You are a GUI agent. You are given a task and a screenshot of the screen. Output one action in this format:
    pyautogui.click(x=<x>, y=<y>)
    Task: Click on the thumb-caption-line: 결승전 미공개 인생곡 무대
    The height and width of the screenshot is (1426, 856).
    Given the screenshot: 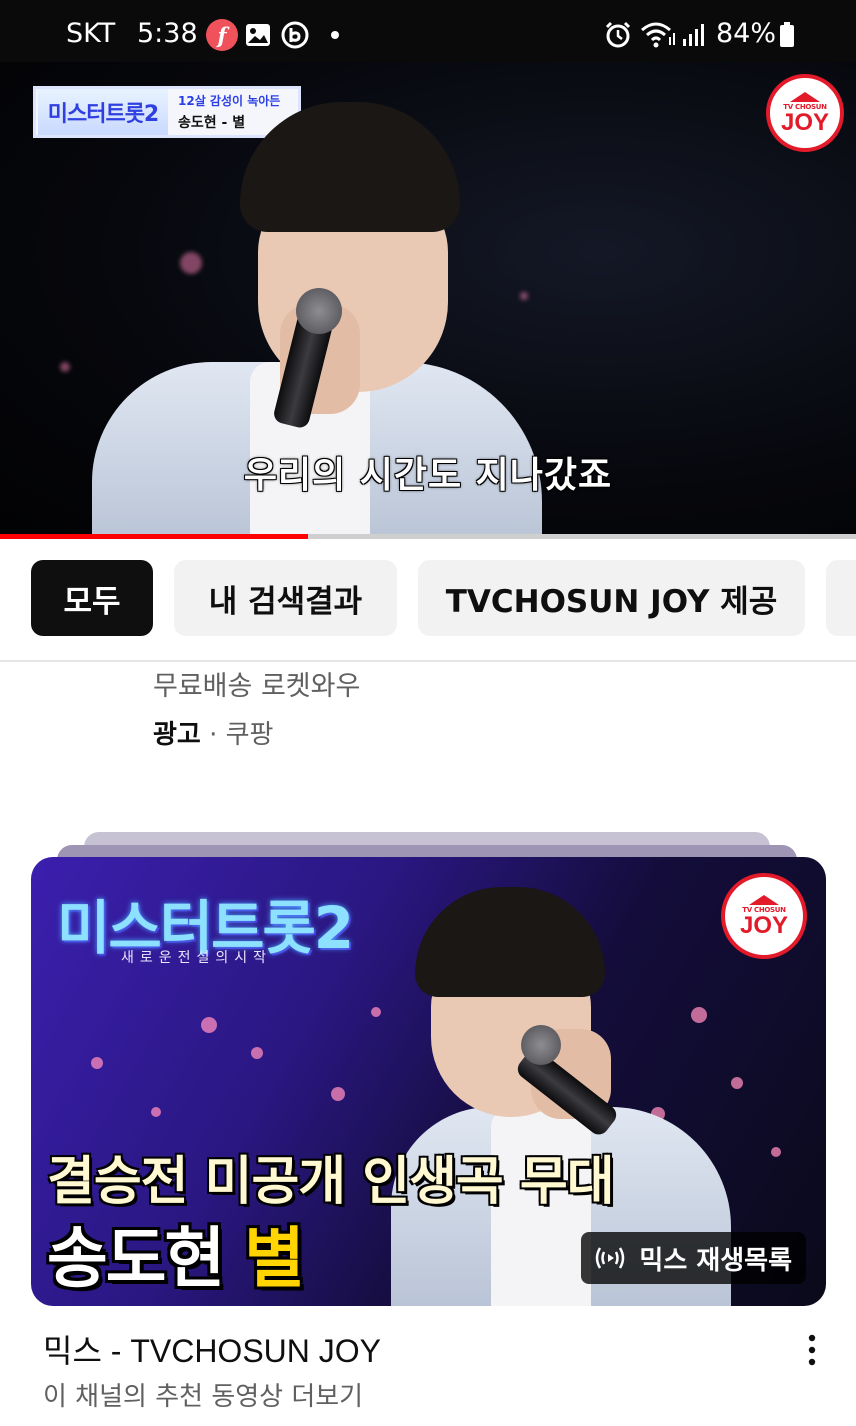 What is the action you would take?
    pyautogui.click(x=331, y=1182)
    